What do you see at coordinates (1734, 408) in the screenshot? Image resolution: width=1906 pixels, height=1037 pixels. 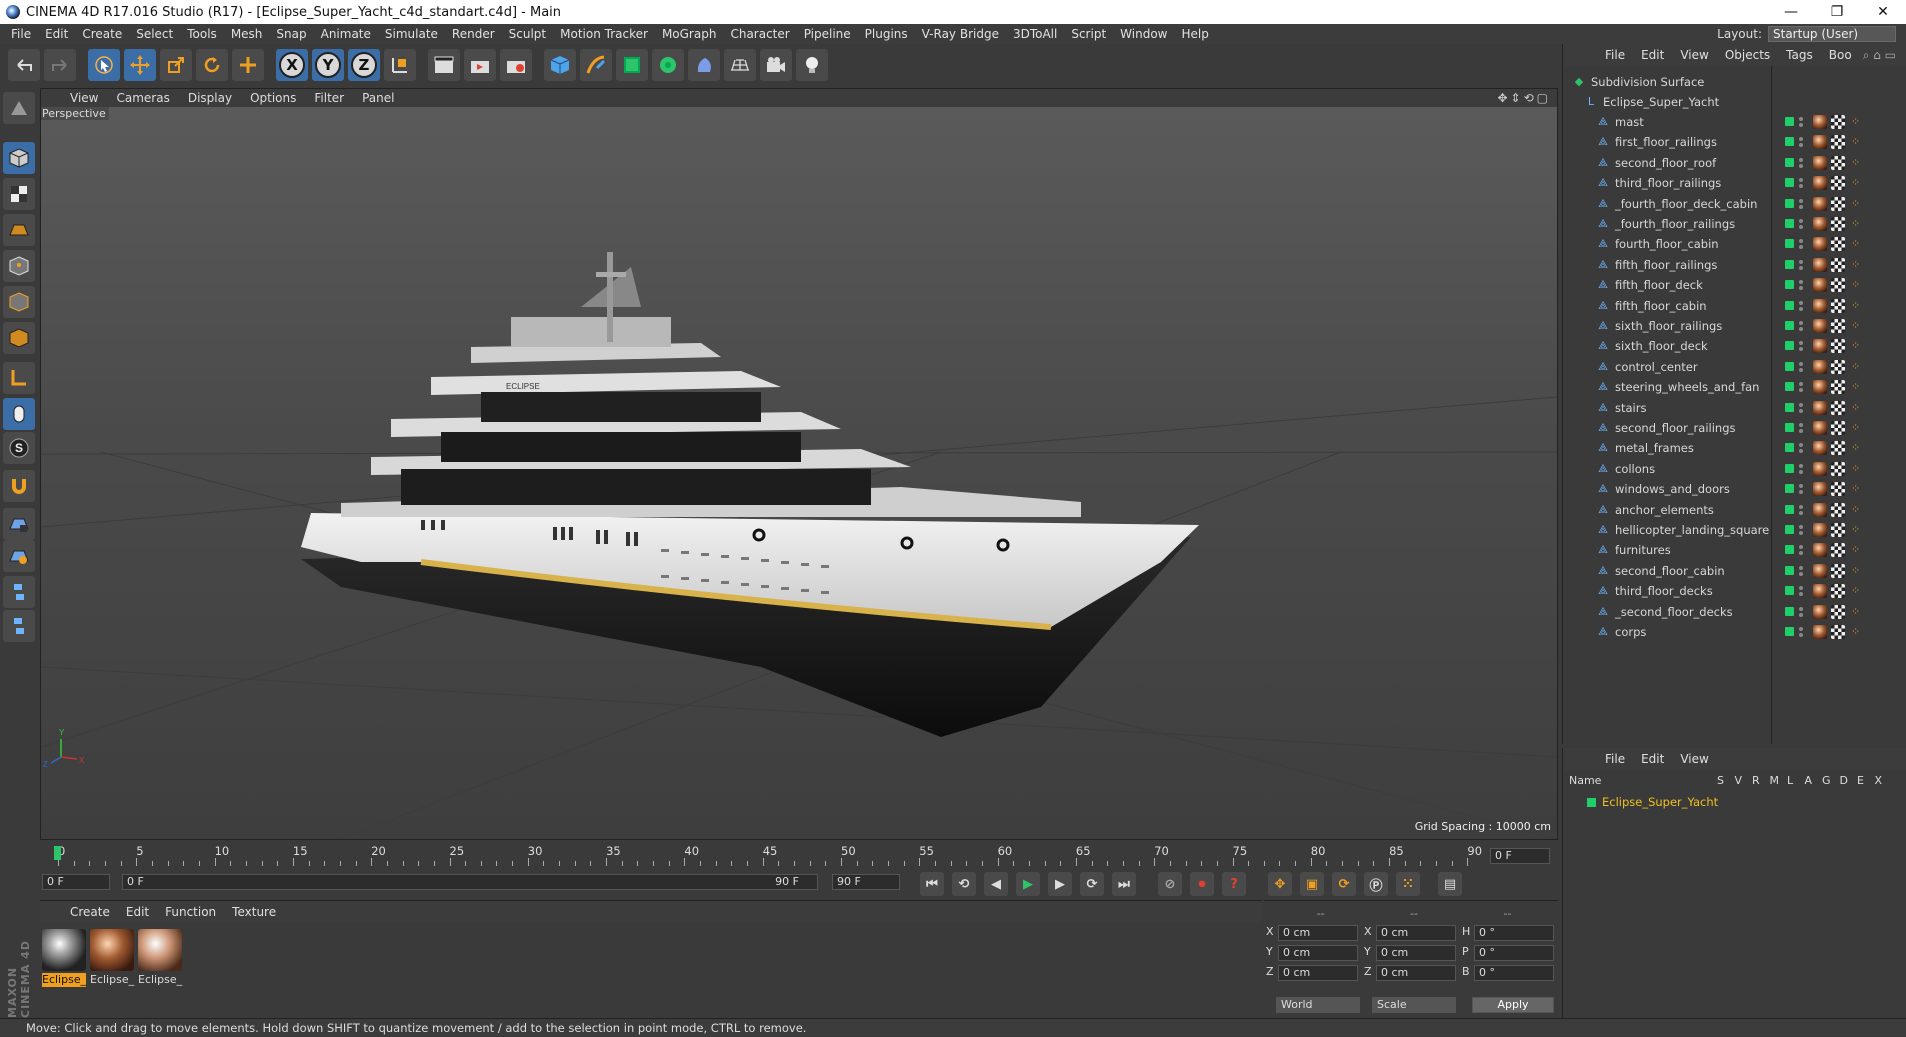 I see `tree-row: ⟁ stairs ⁘` at bounding box center [1734, 408].